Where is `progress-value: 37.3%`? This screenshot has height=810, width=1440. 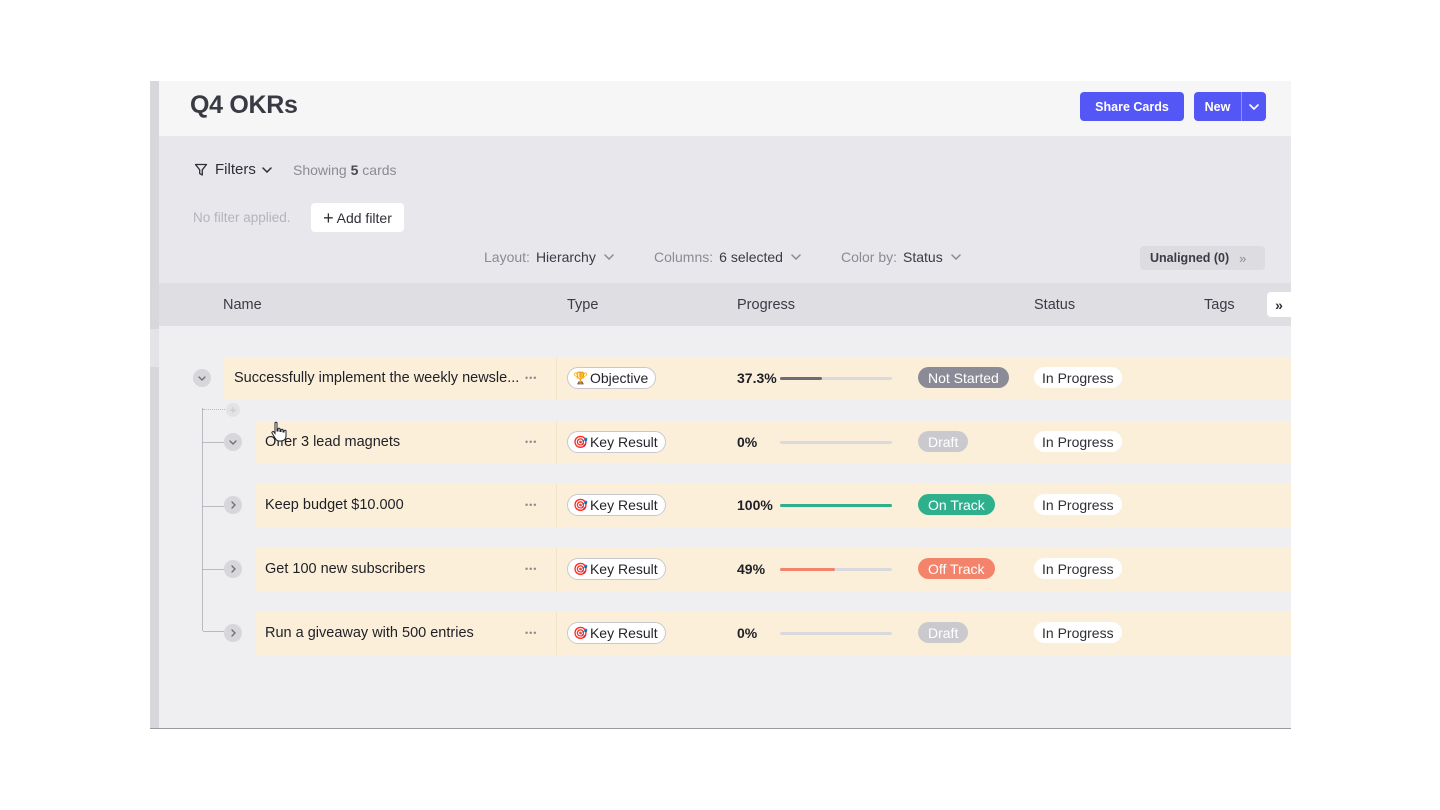 progress-value: 37.3% is located at coordinates (757, 378).